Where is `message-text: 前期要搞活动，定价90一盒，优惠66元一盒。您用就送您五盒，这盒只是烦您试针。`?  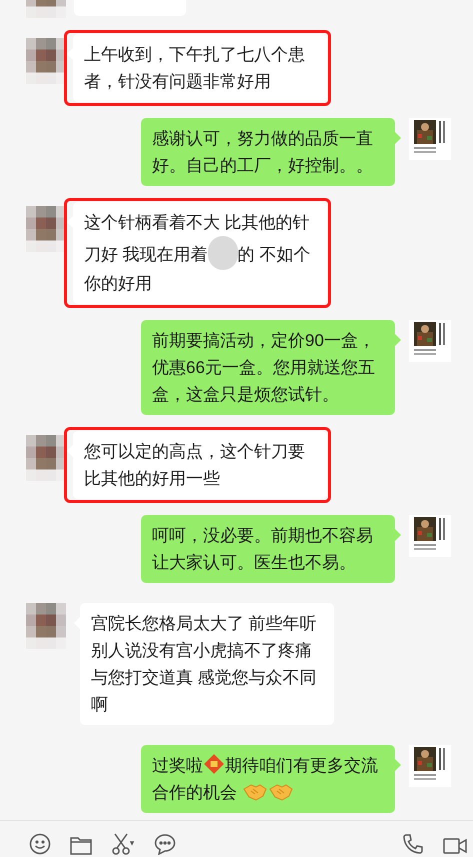
message-text: 前期要搞活动，定价90一盒，优惠66元一盒。您用就送您五盒，这盒只是烦您试针。 is located at coordinates (264, 368).